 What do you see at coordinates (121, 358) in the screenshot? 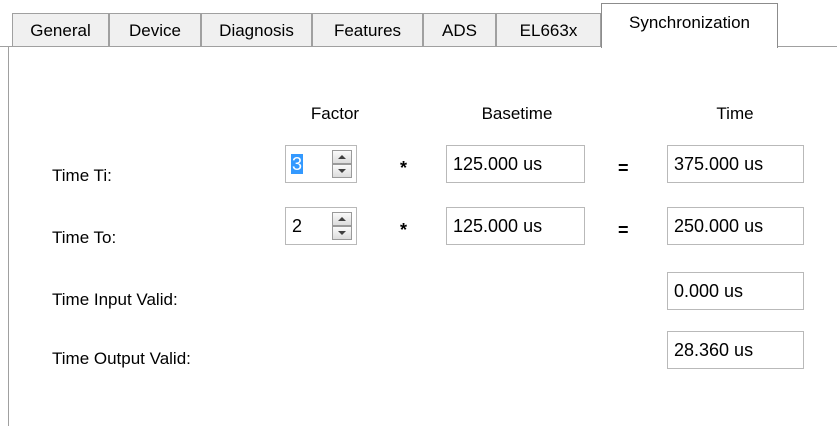
I see `time-output-valid-label: Time Output Valid:` at bounding box center [121, 358].